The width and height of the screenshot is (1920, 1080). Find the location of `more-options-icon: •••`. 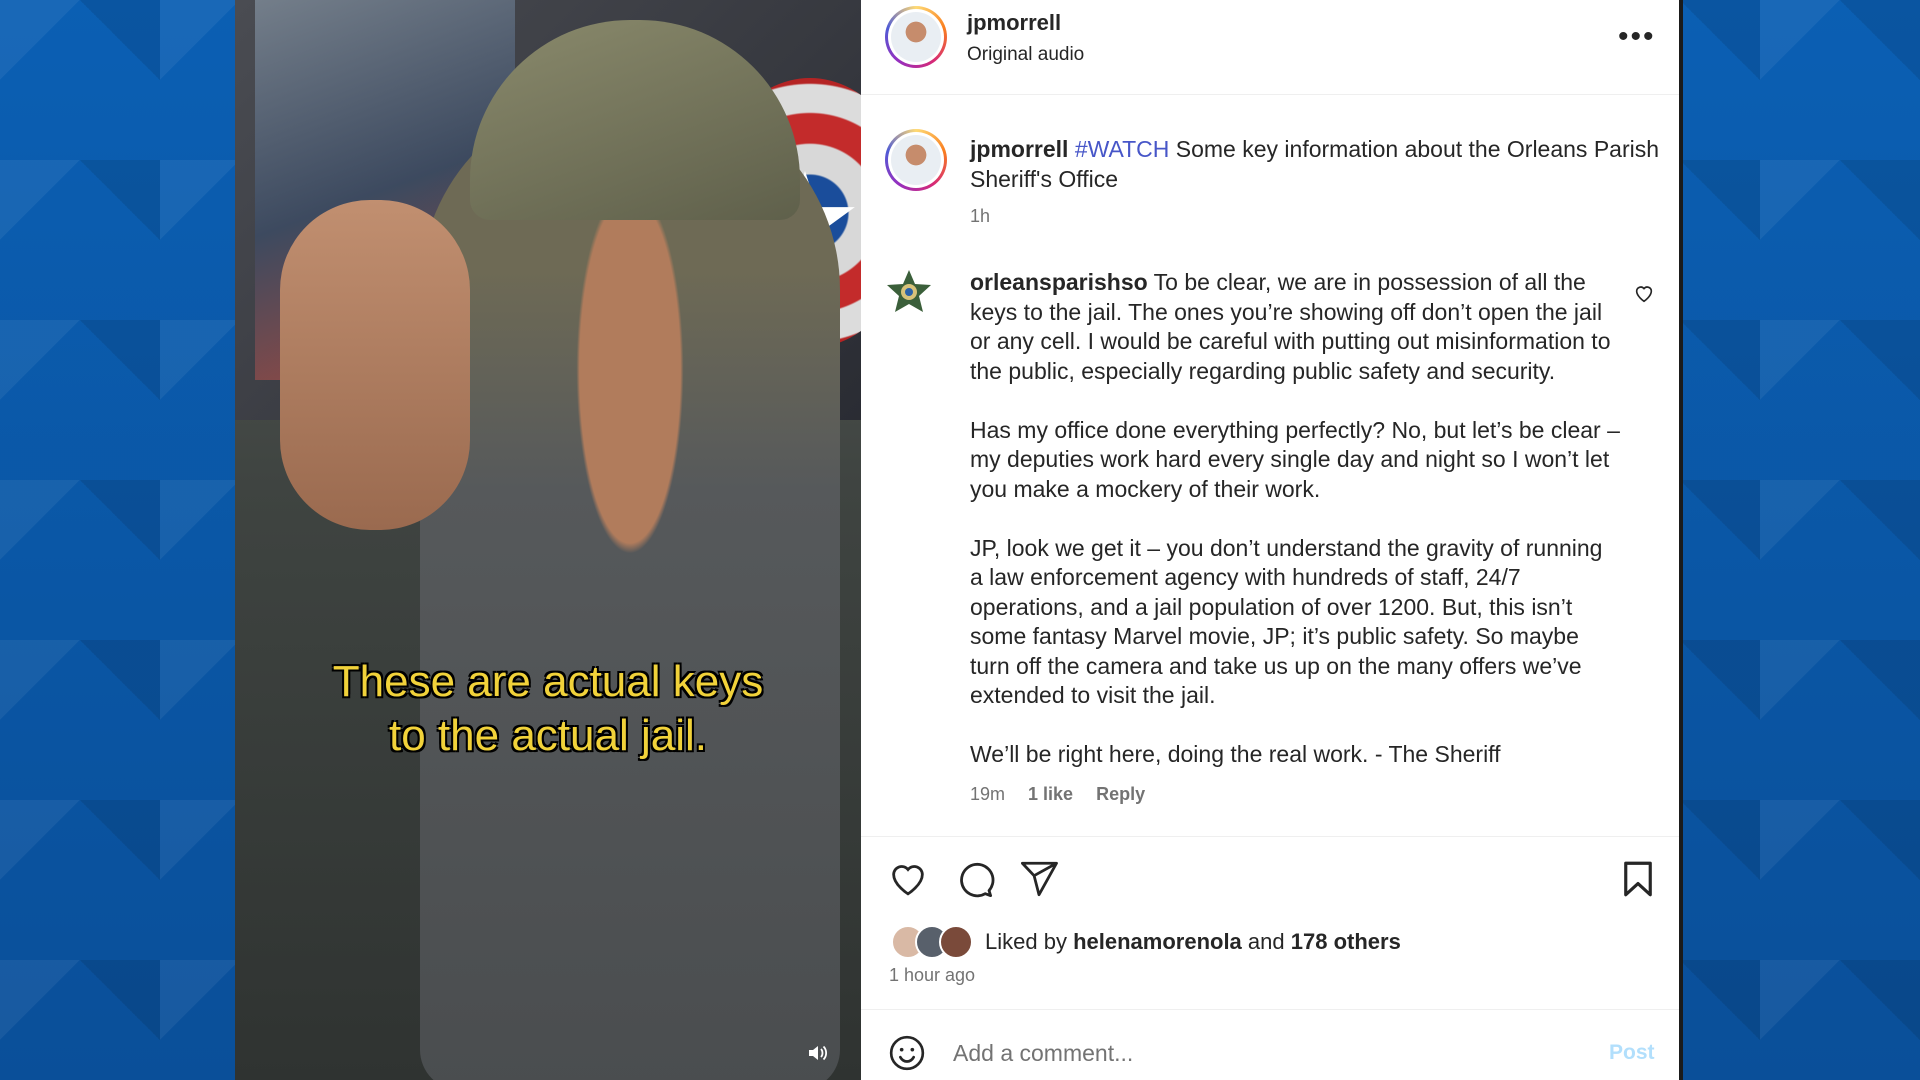

more-options-icon: ••• is located at coordinates (1637, 37).